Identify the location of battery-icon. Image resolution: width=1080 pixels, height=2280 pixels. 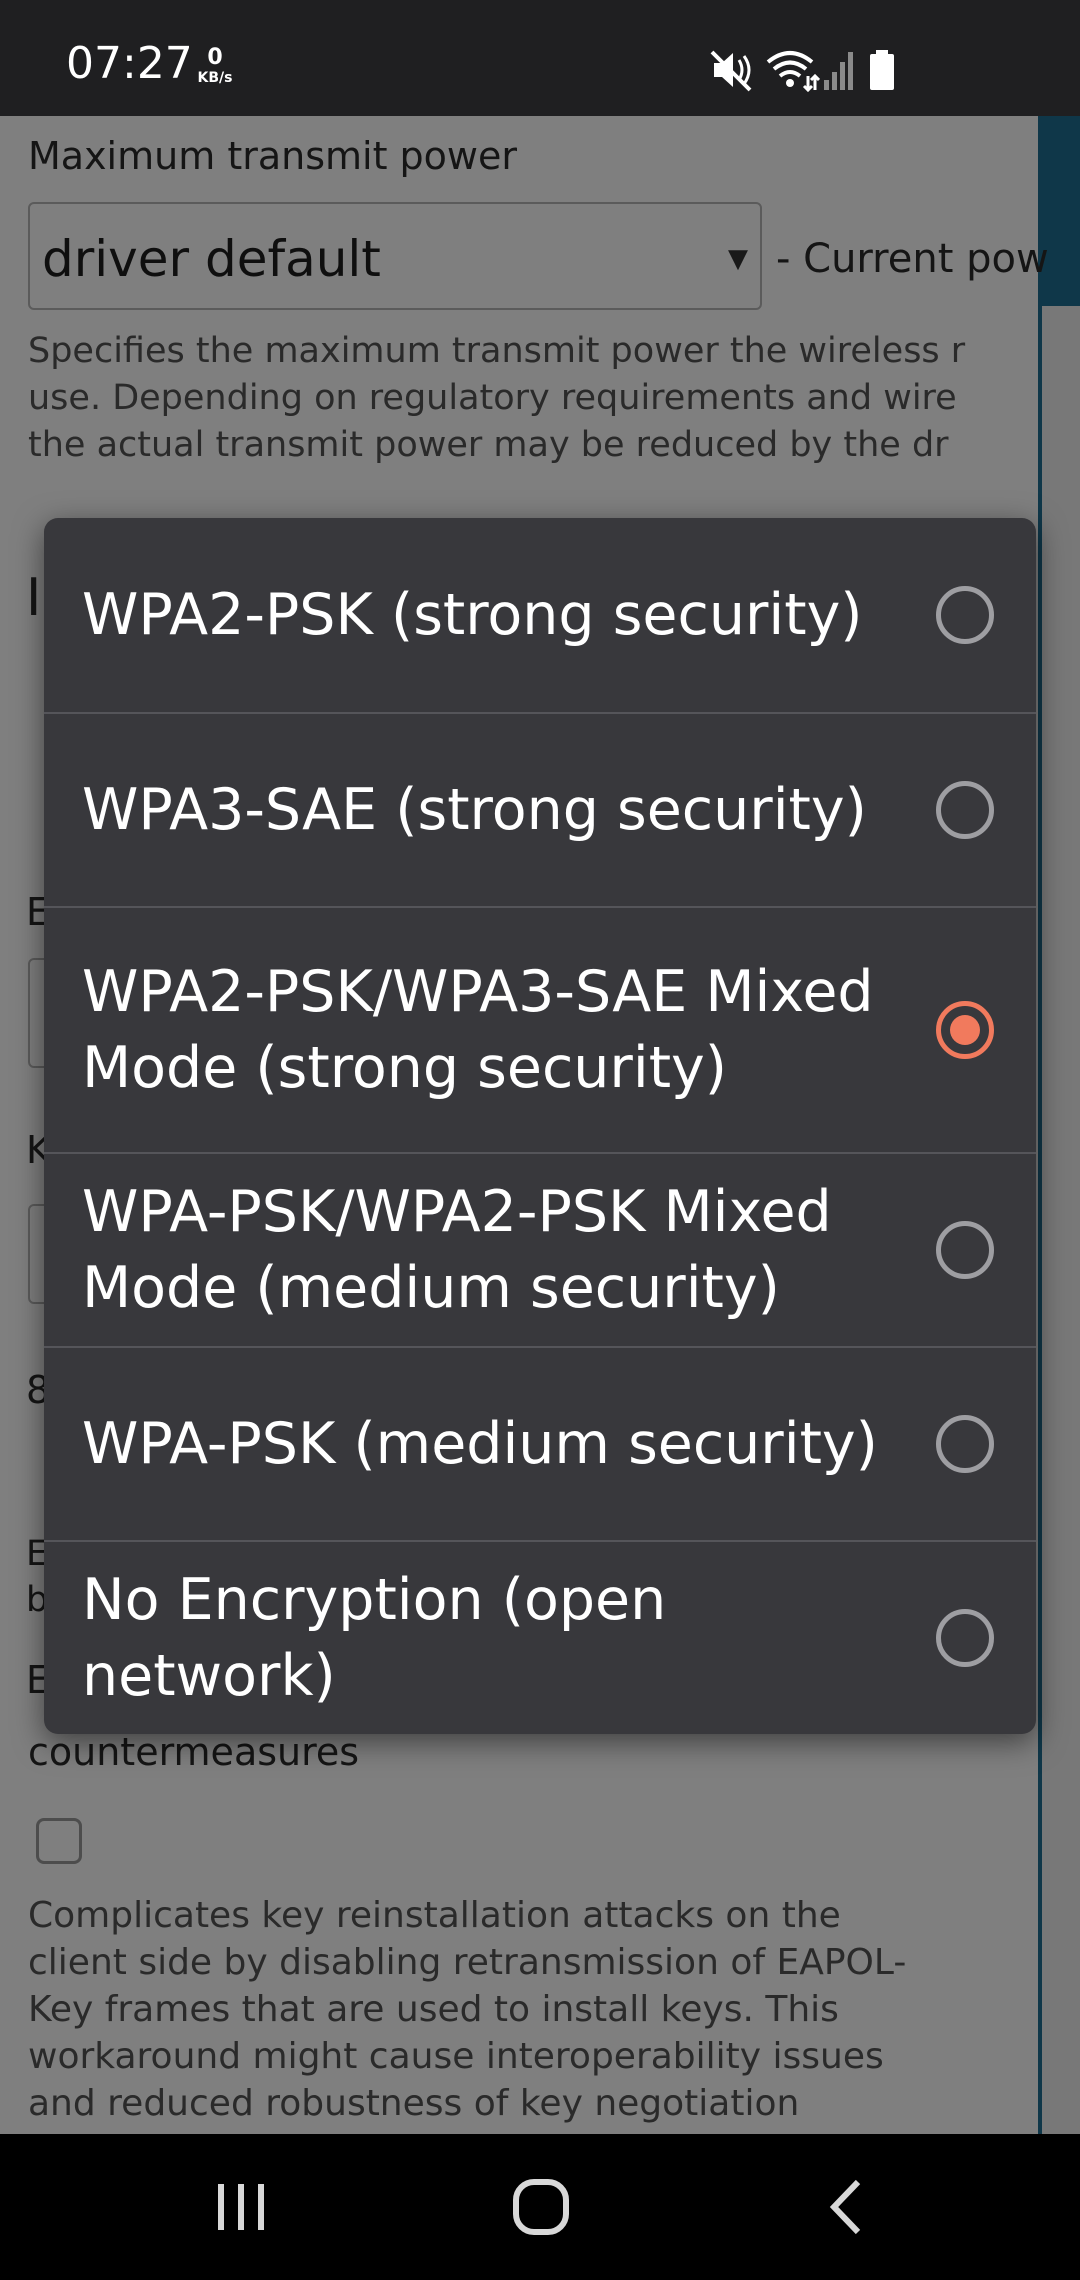
(882, 70).